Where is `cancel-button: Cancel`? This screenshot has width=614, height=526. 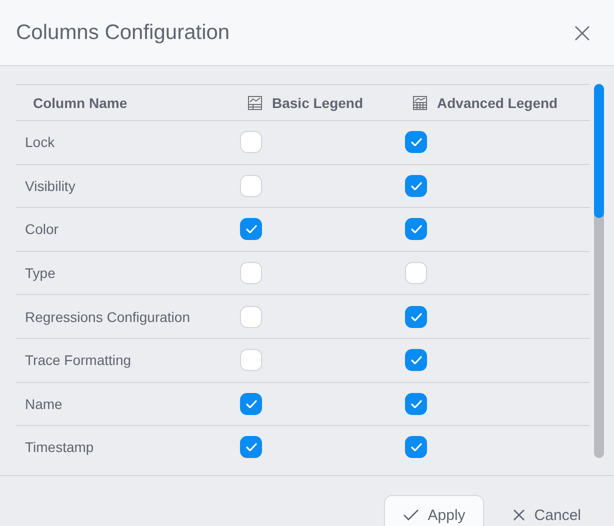
cancel-button: Cancel is located at coordinates (547, 510).